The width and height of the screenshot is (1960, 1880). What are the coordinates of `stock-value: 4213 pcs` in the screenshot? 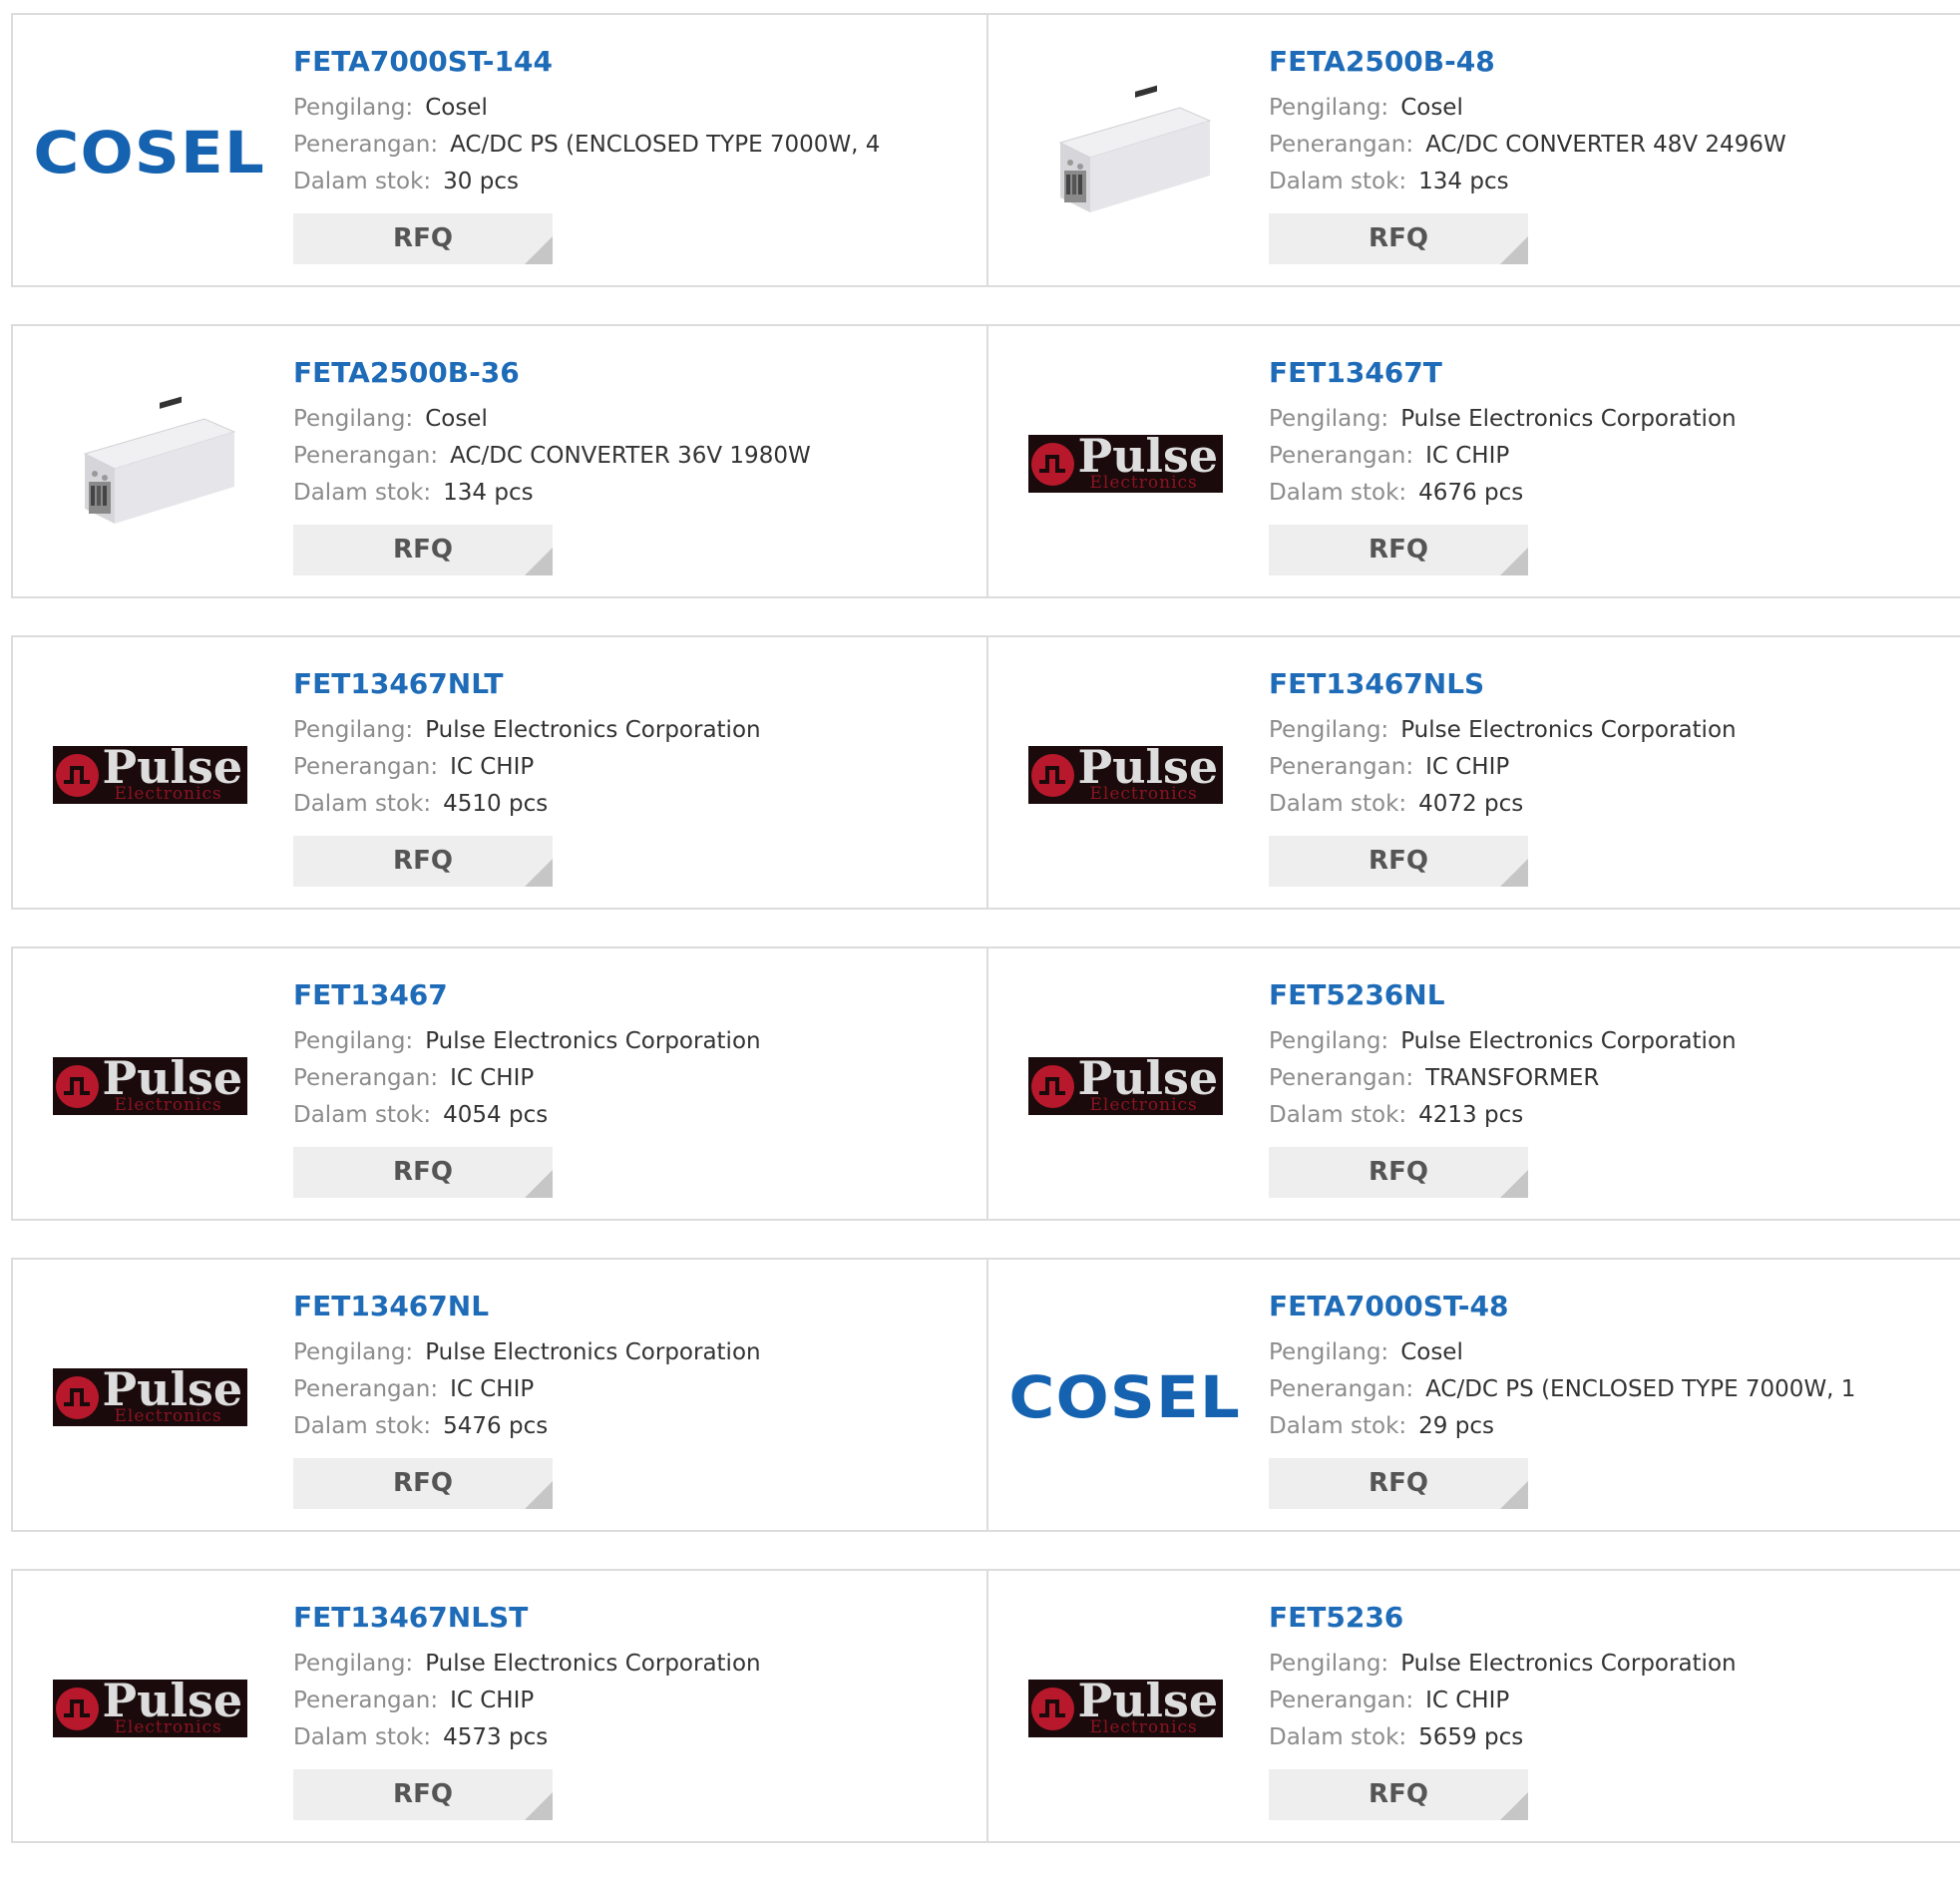 It's located at (1471, 1115).